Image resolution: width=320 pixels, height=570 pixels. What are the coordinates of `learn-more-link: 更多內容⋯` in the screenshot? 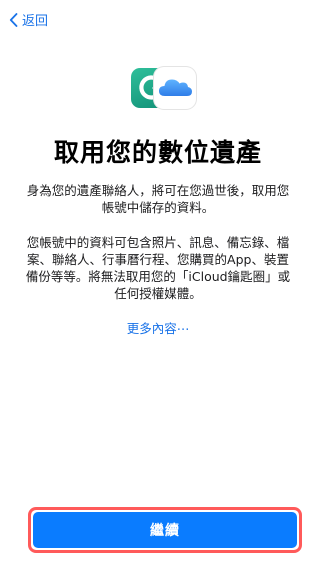 It's located at (158, 327).